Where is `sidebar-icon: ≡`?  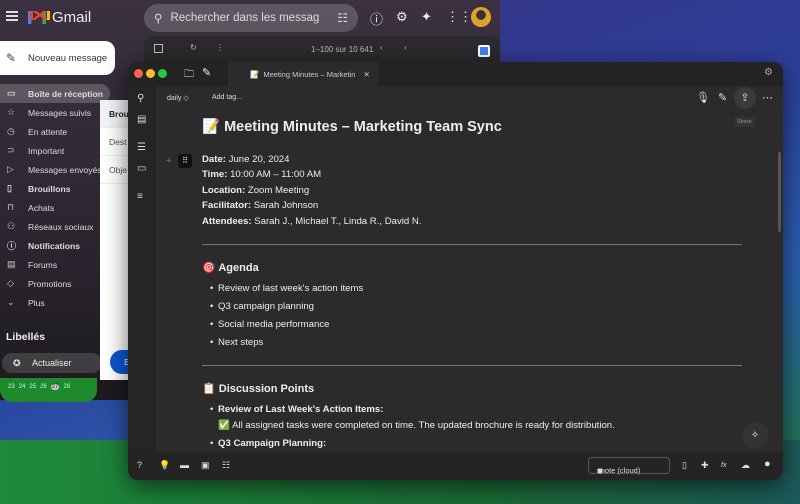 sidebar-icon: ≡ is located at coordinates (140, 196).